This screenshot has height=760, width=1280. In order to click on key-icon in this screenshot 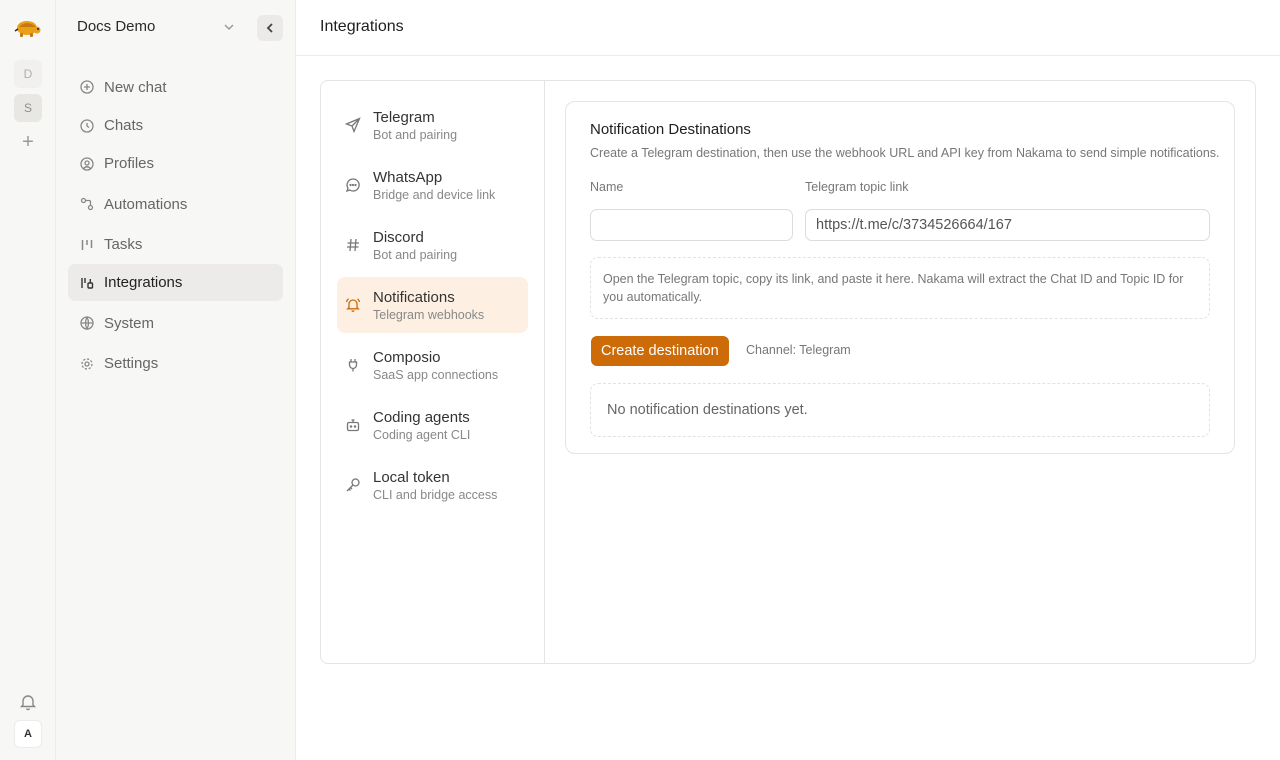, I will do `click(353, 485)`.